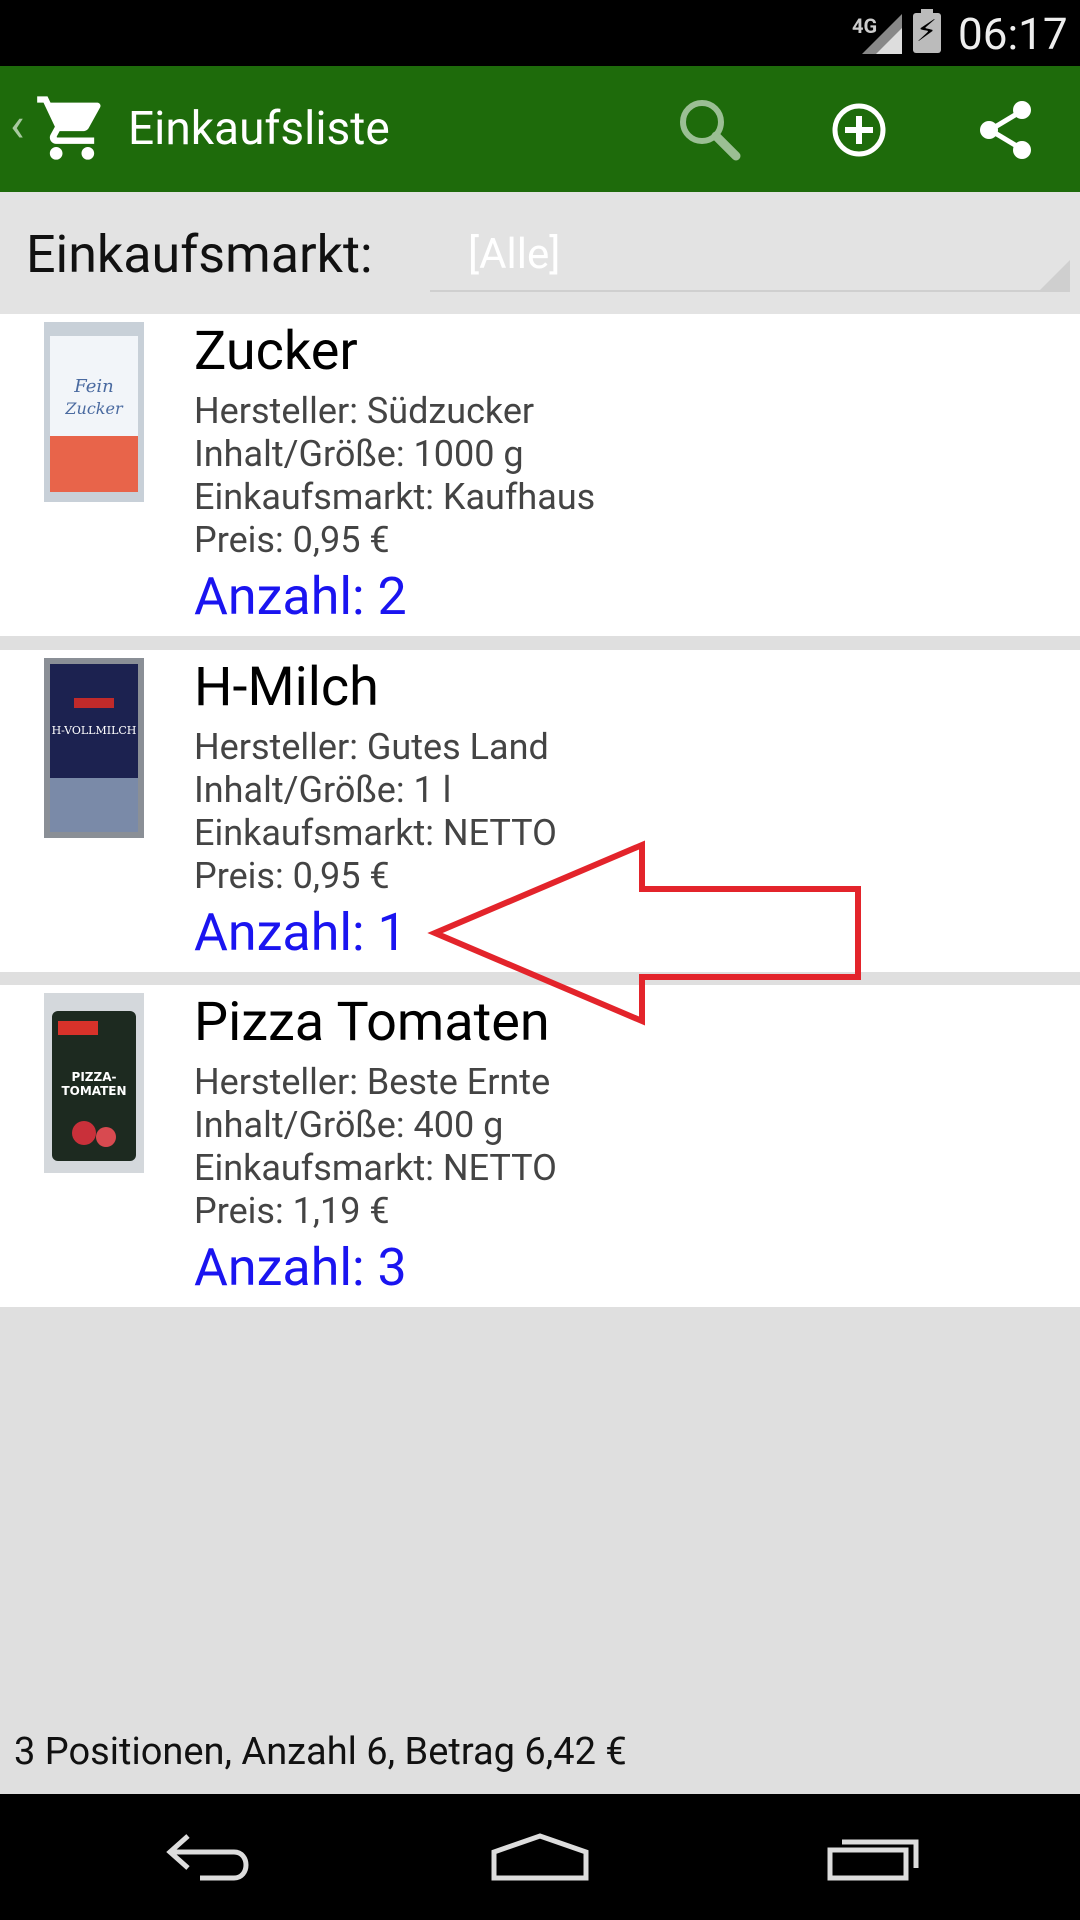  Describe the element at coordinates (1013, 34) in the screenshot. I see `clock: 06:17` at that location.